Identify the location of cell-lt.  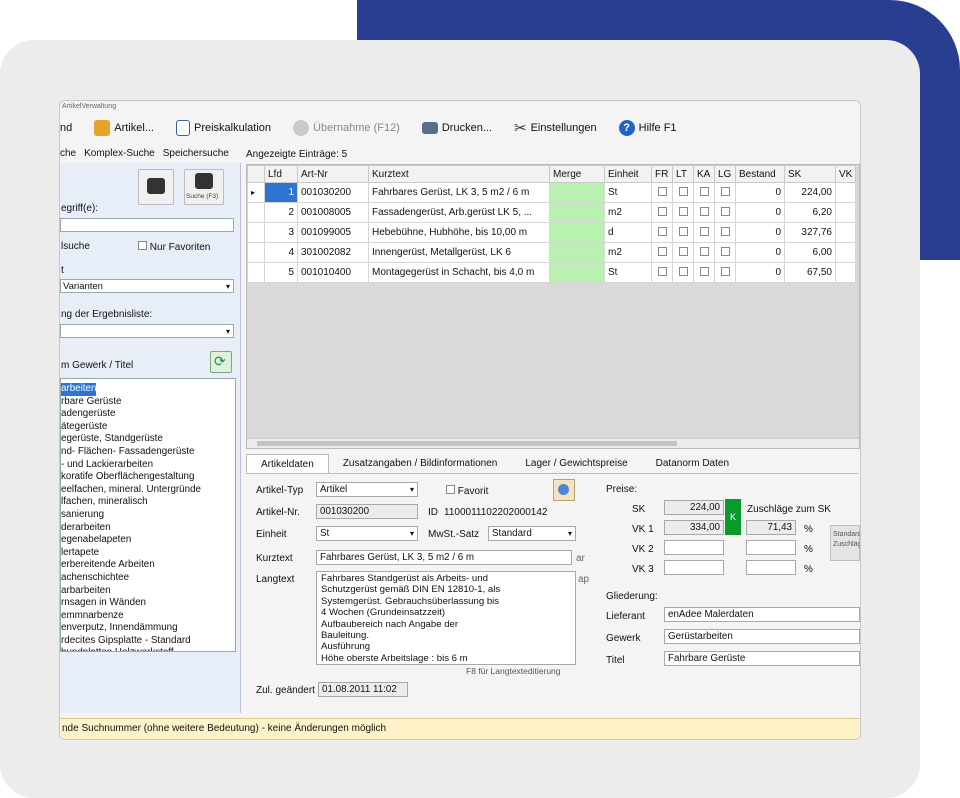
(683, 272).